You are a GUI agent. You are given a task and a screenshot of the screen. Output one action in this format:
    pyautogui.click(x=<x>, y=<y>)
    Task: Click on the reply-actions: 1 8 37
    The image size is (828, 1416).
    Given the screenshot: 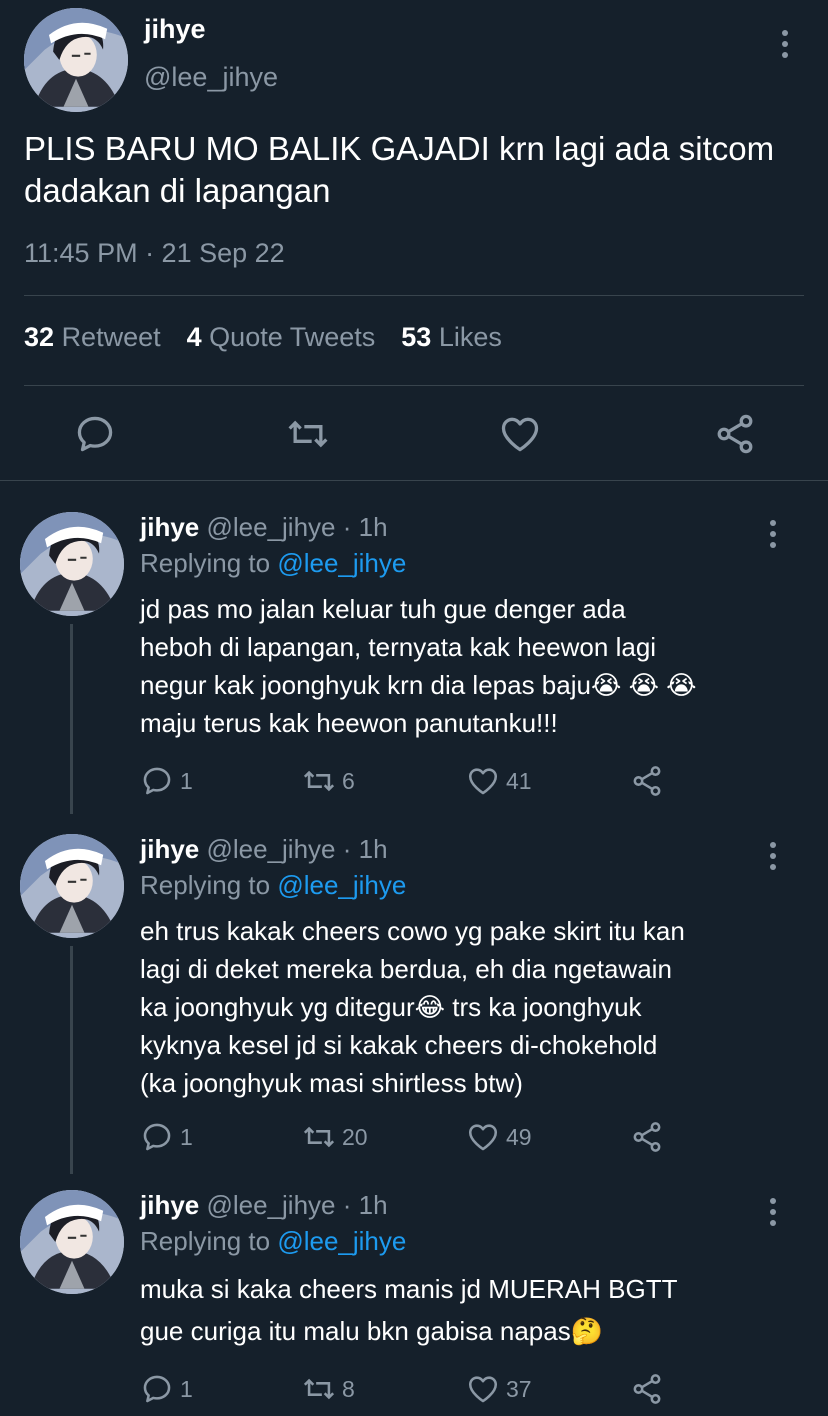 What is the action you would take?
    pyautogui.click(x=420, y=1392)
    